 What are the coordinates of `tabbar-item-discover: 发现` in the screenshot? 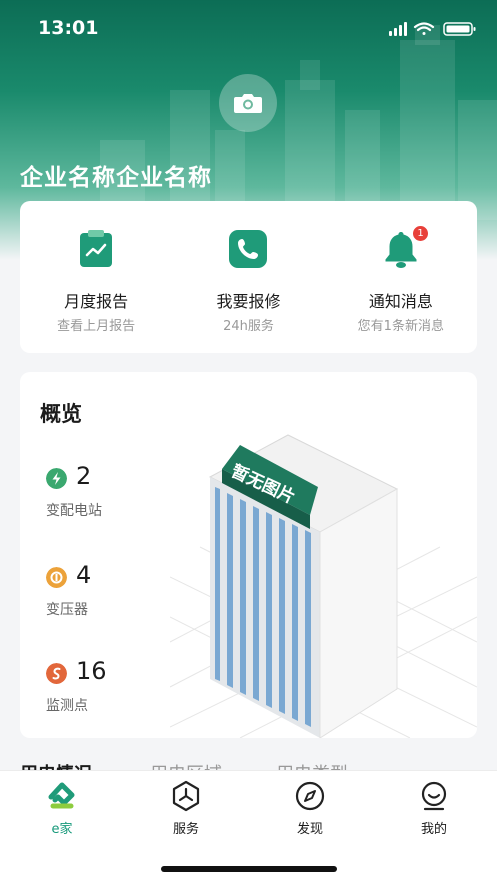 It's located at (310, 808).